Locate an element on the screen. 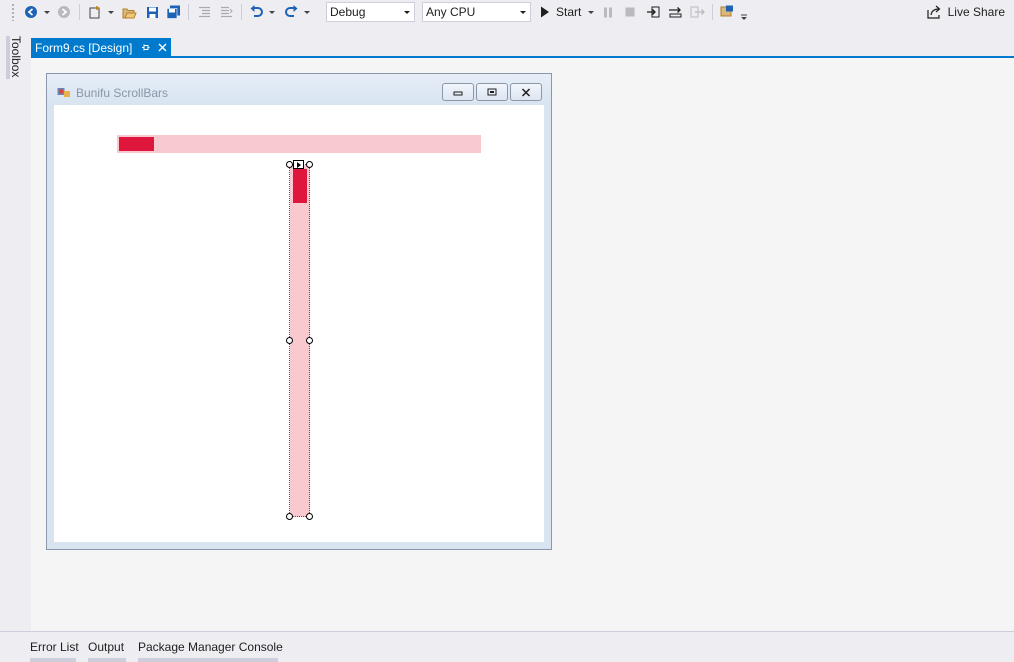 The height and width of the screenshot is (662, 1014). uncomment-icon is located at coordinates (226, 12).